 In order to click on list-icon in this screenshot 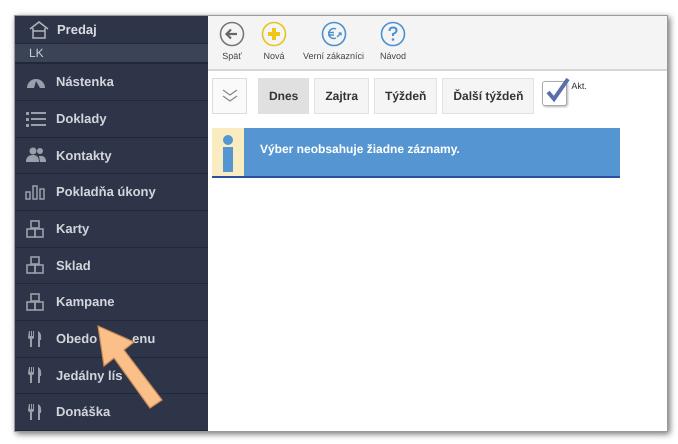, I will do `click(36, 118)`.